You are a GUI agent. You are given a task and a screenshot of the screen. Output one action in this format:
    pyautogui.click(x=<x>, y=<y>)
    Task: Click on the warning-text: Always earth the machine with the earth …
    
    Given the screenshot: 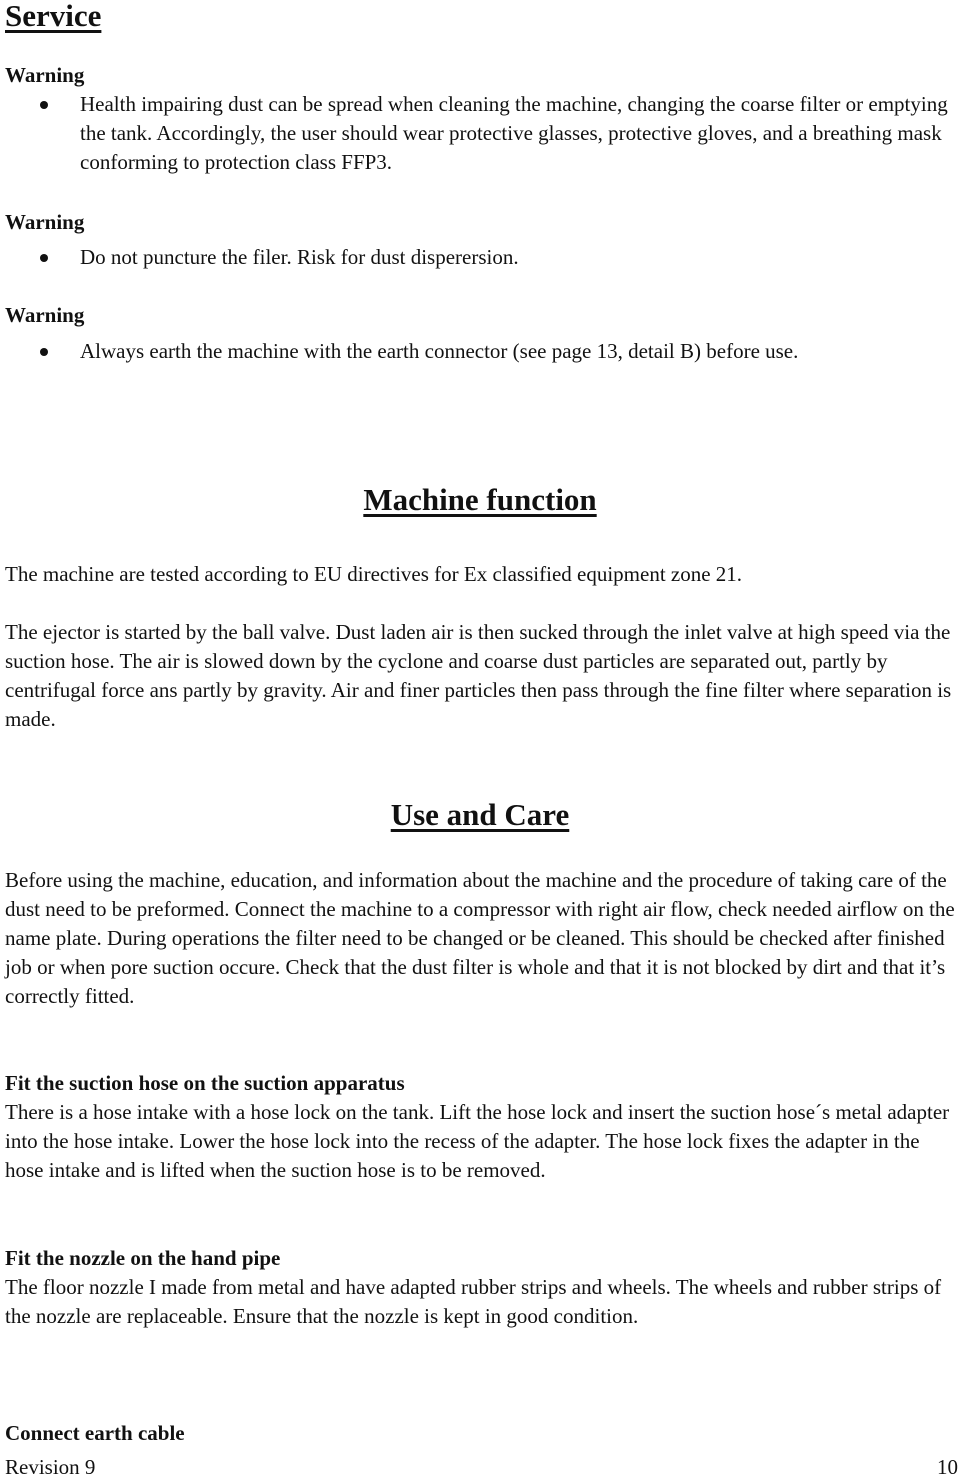 What is the action you would take?
    pyautogui.click(x=439, y=351)
    